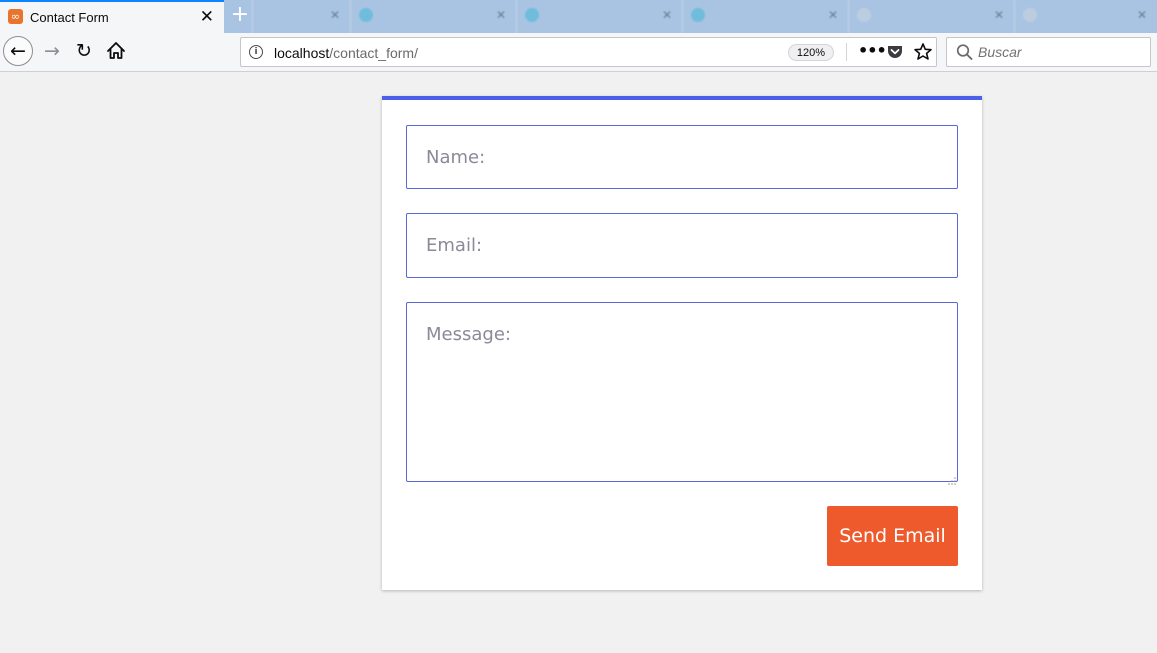 This screenshot has height=653, width=1157. I want to click on navigation-toolbar: ← → ↻ i localhost/contact_form/ 120% •••, so click(578, 52).